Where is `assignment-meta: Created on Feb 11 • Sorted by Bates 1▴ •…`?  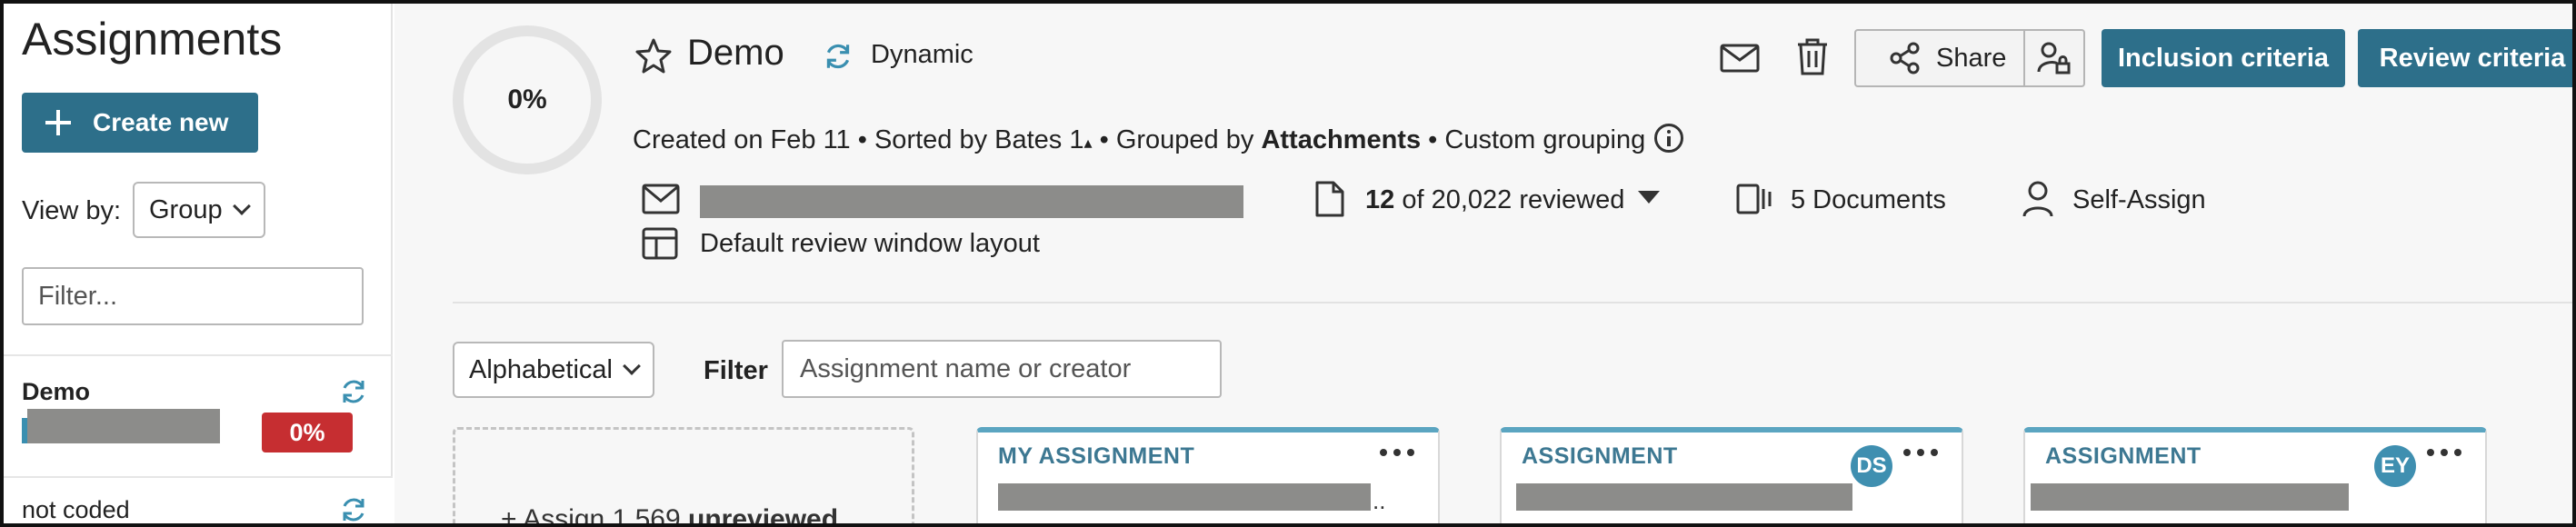 assignment-meta: Created on Feb 11 • Sorted by Bates 1▴ •… is located at coordinates (1158, 139).